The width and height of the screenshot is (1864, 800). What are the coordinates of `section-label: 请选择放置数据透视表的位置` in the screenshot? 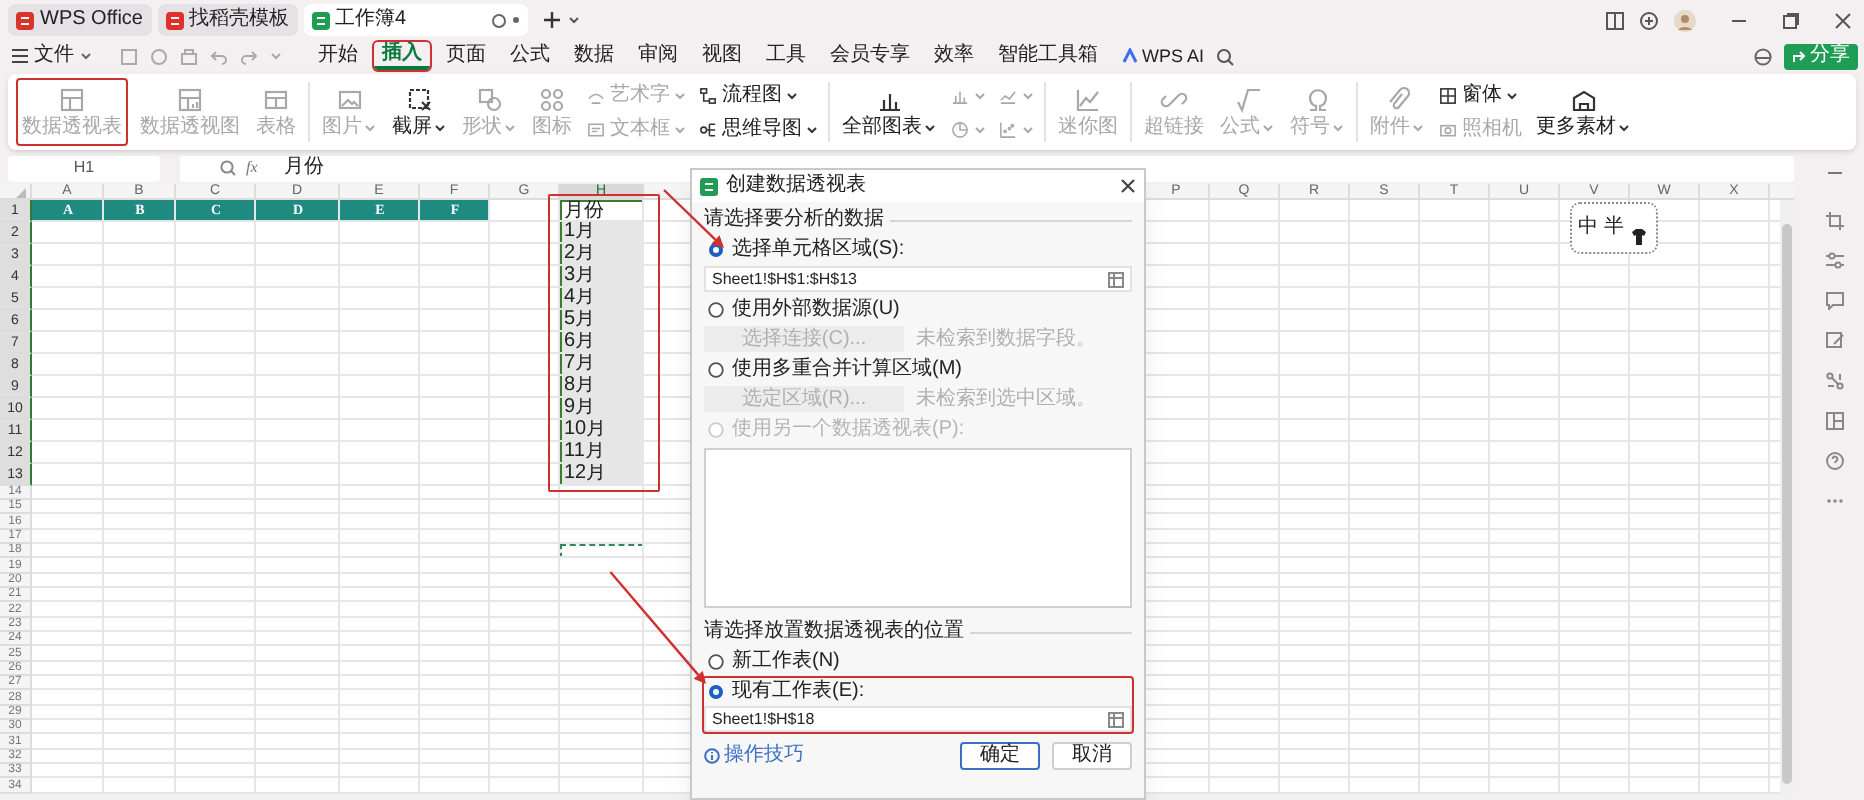 It's located at (834, 632).